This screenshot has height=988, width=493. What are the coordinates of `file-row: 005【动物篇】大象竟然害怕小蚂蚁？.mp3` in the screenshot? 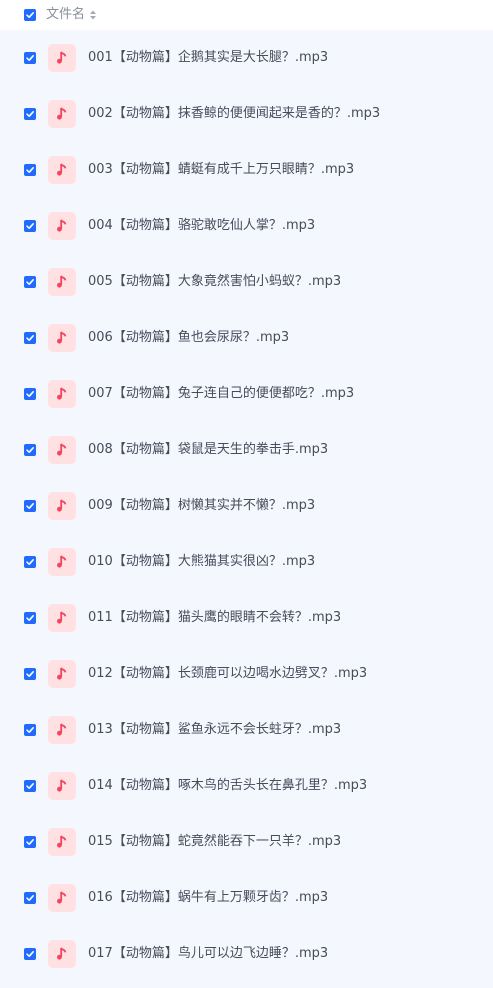 It's located at (246, 282).